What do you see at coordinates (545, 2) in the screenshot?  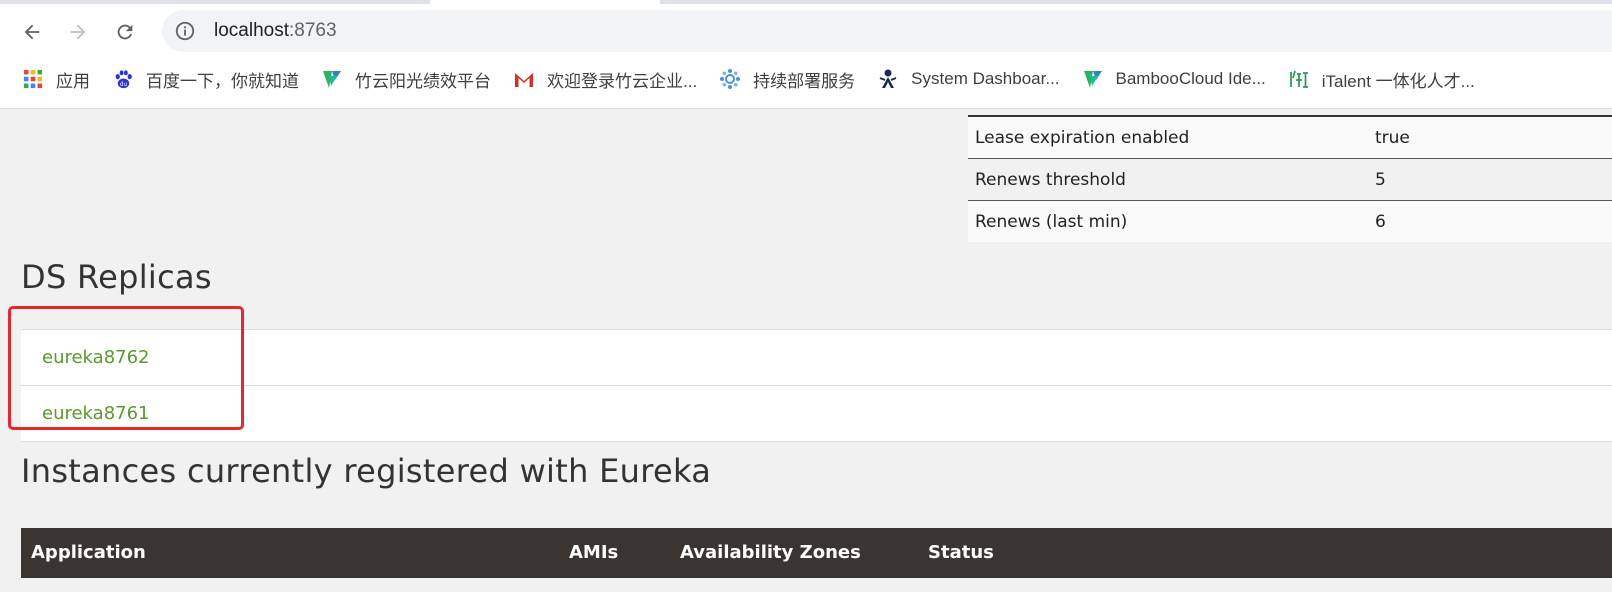 I see `active-tab` at bounding box center [545, 2].